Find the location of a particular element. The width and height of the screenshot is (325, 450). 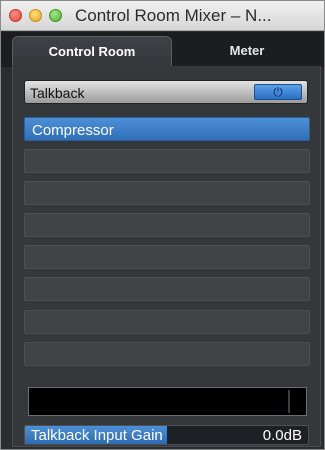

tab-meter: Meter is located at coordinates (247, 51).